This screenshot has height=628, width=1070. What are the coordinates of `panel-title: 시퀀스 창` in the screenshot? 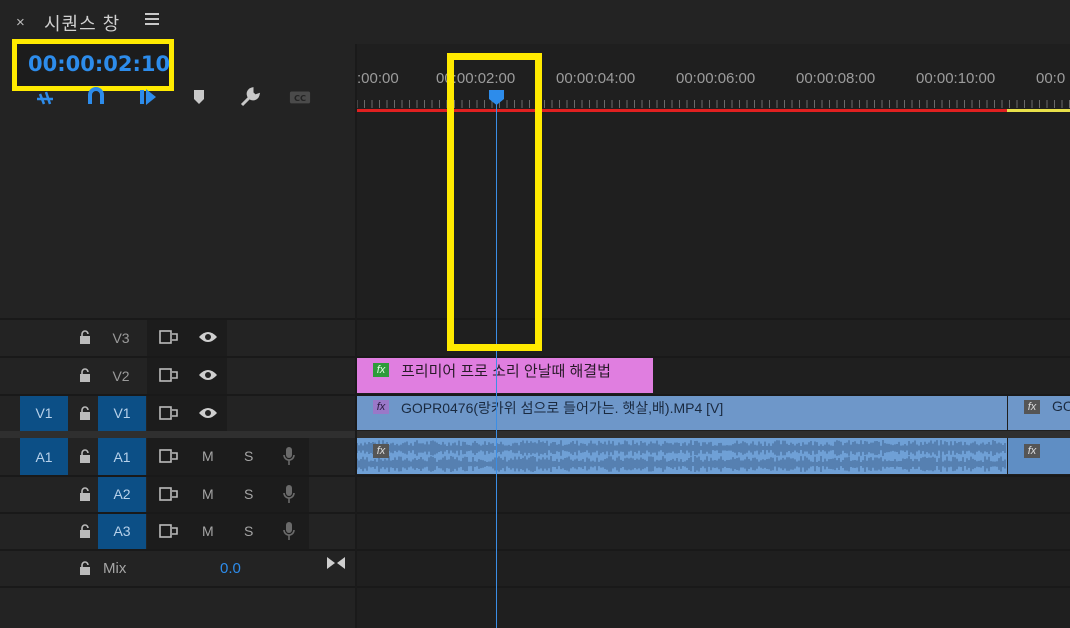 It's located at (82, 24).